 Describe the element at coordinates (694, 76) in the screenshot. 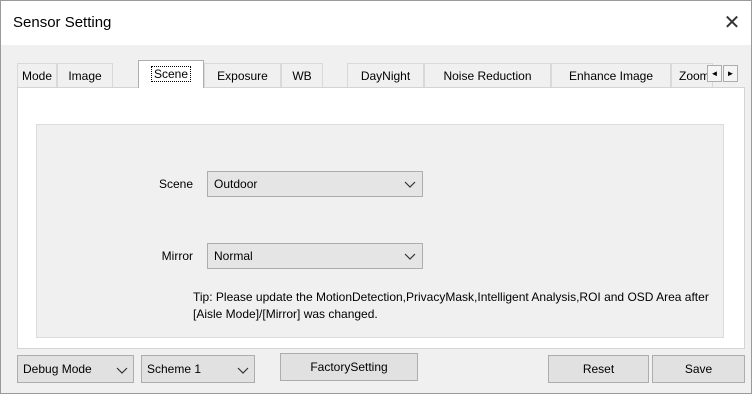

I see `tab-label: Zoom` at that location.